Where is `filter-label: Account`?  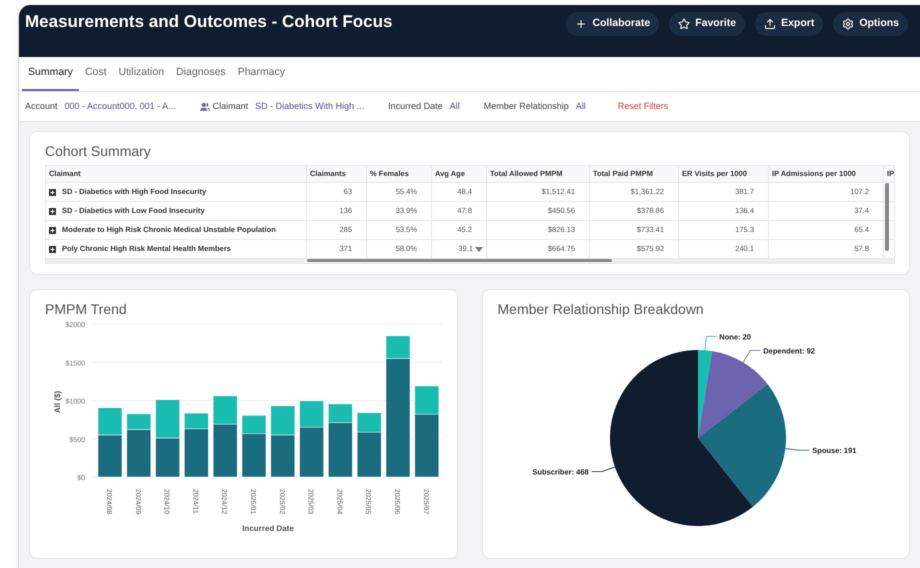 filter-label: Account is located at coordinates (41, 106).